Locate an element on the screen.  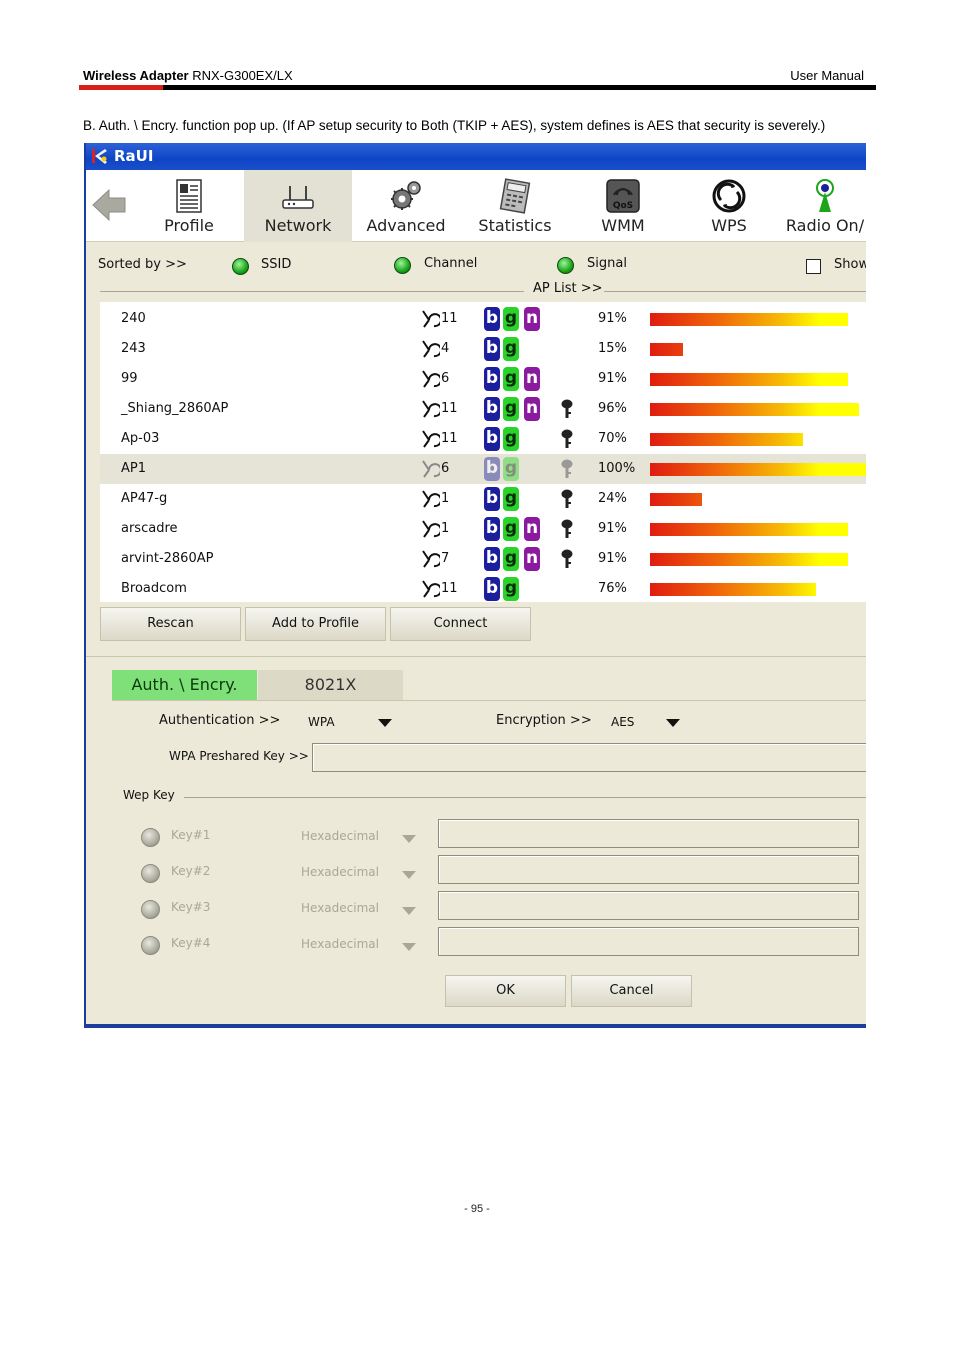
ap-list-row: 240 11 b g n 91% is located at coordinates (483, 319).